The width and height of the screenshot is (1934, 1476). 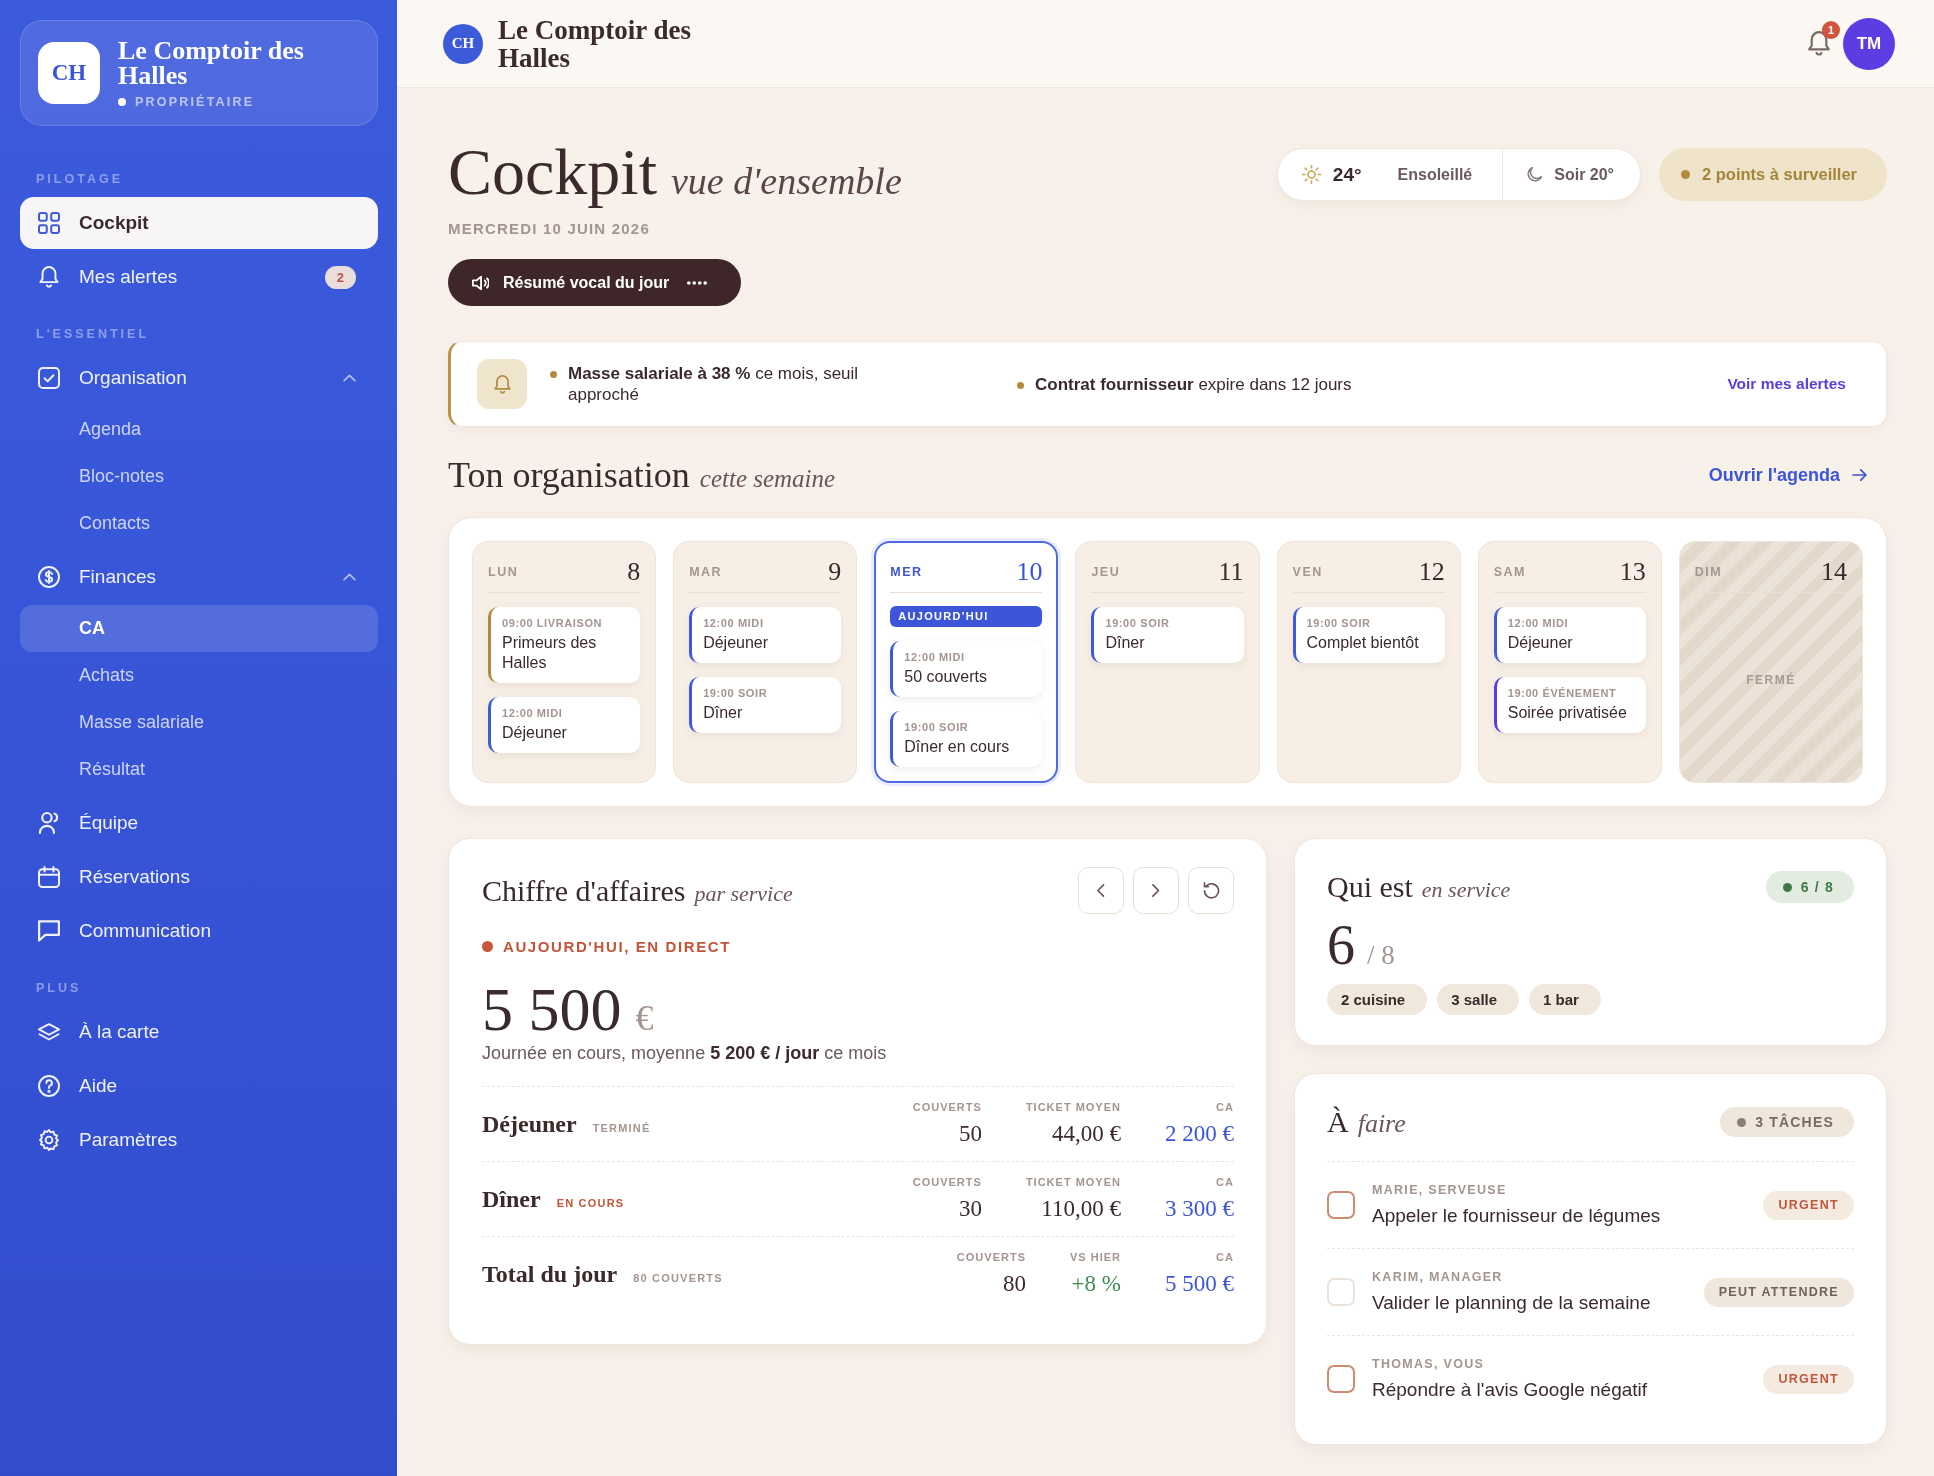 What do you see at coordinates (1567, 713) in the screenshot?
I see `event-title: Soirée privatisée` at bounding box center [1567, 713].